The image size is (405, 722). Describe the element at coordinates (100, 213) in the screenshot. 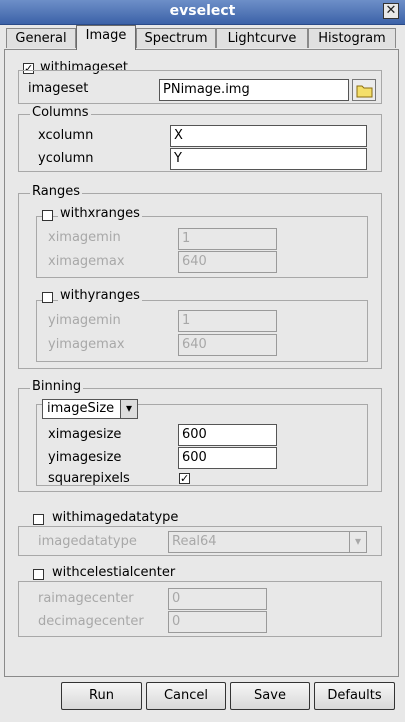

I see `withxranges-label: withxranges` at that location.